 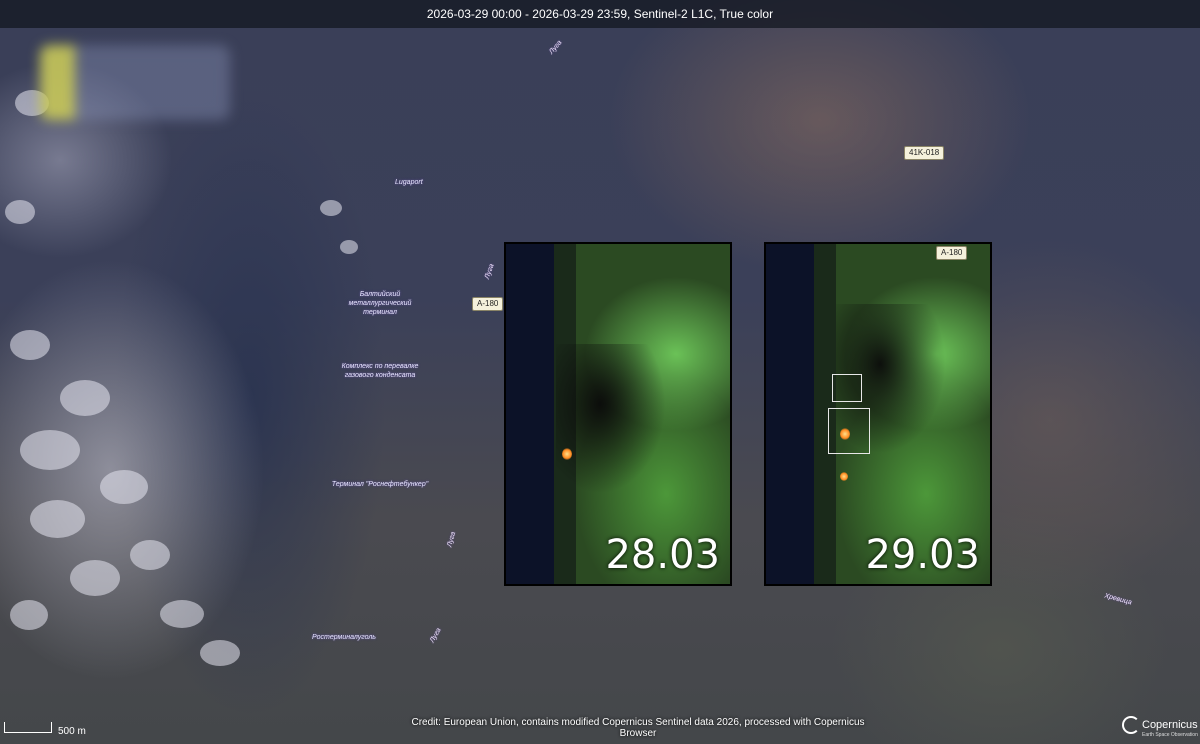 I want to click on comparison-panel-0329: A-180 29.03, so click(x=878, y=414).